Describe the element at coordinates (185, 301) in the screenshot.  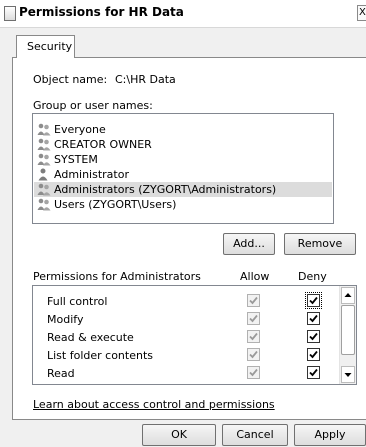
I see `permission-row: Full control` at that location.